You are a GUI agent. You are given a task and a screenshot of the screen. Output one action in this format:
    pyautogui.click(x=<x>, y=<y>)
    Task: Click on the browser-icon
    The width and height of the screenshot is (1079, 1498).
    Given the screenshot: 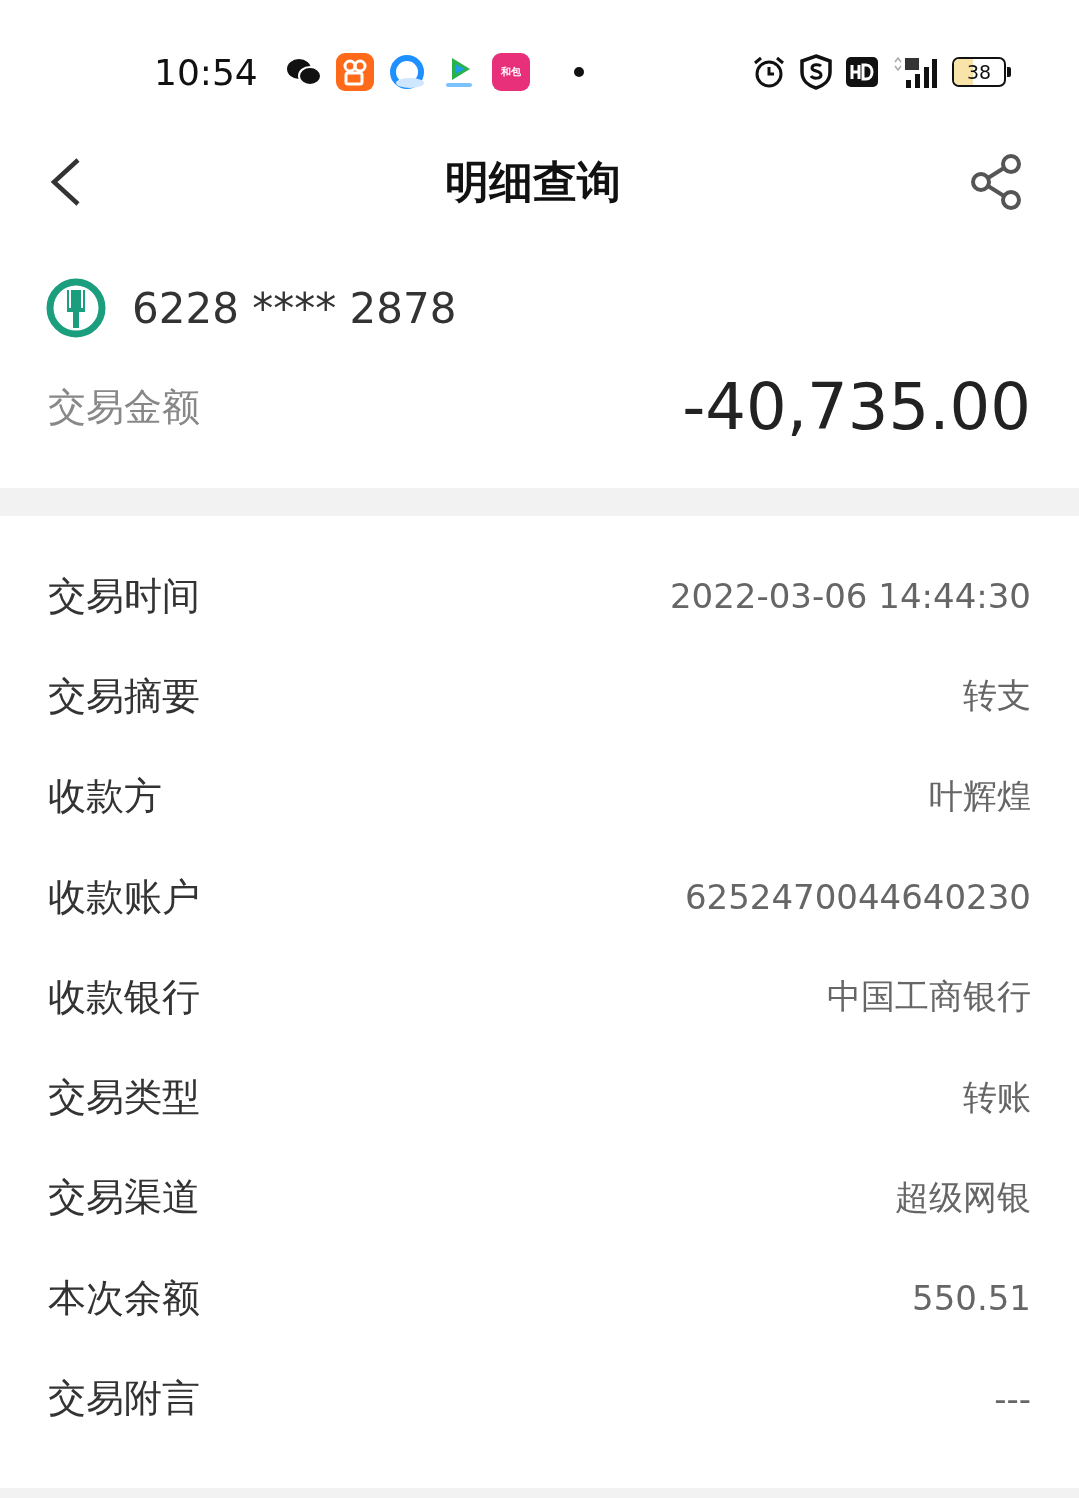 What is the action you would take?
    pyautogui.click(x=406, y=72)
    